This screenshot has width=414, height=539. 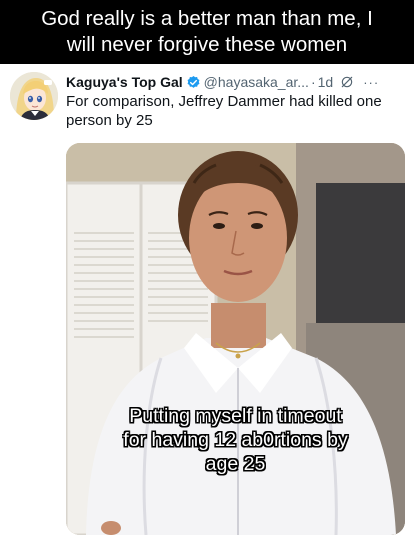 I want to click on meme-caption-line-2: will never forgive these women, so click(x=207, y=44).